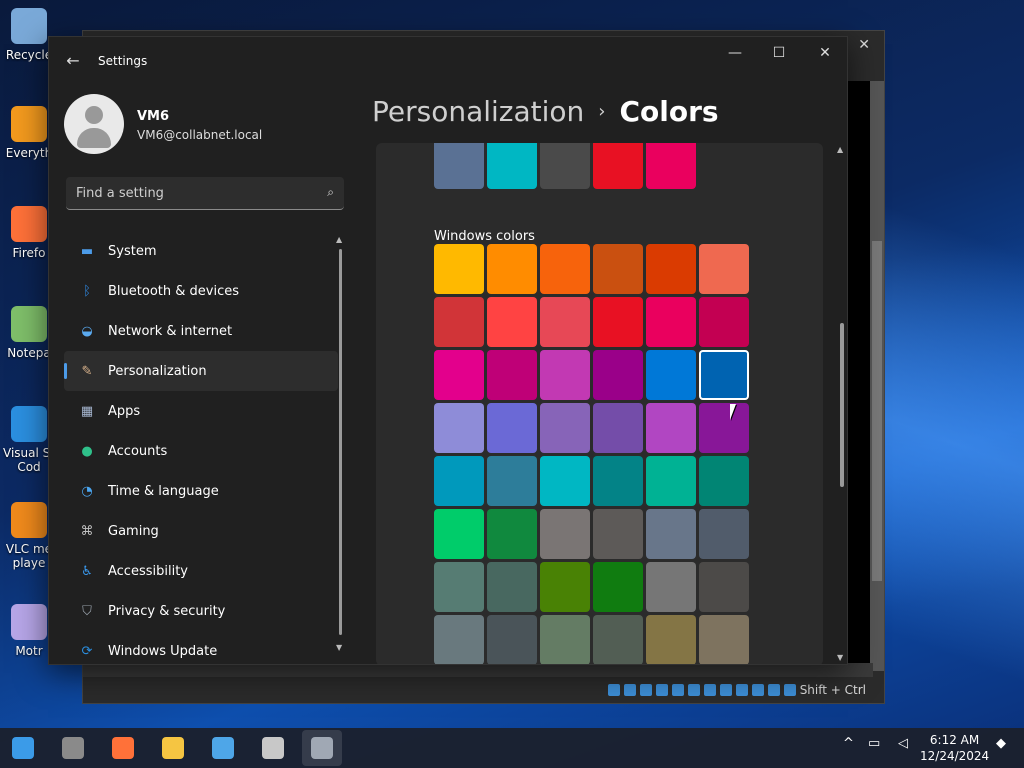  What do you see at coordinates (339, 647) in the screenshot?
I see `scroll-down-arrow-icon: ▼` at bounding box center [339, 647].